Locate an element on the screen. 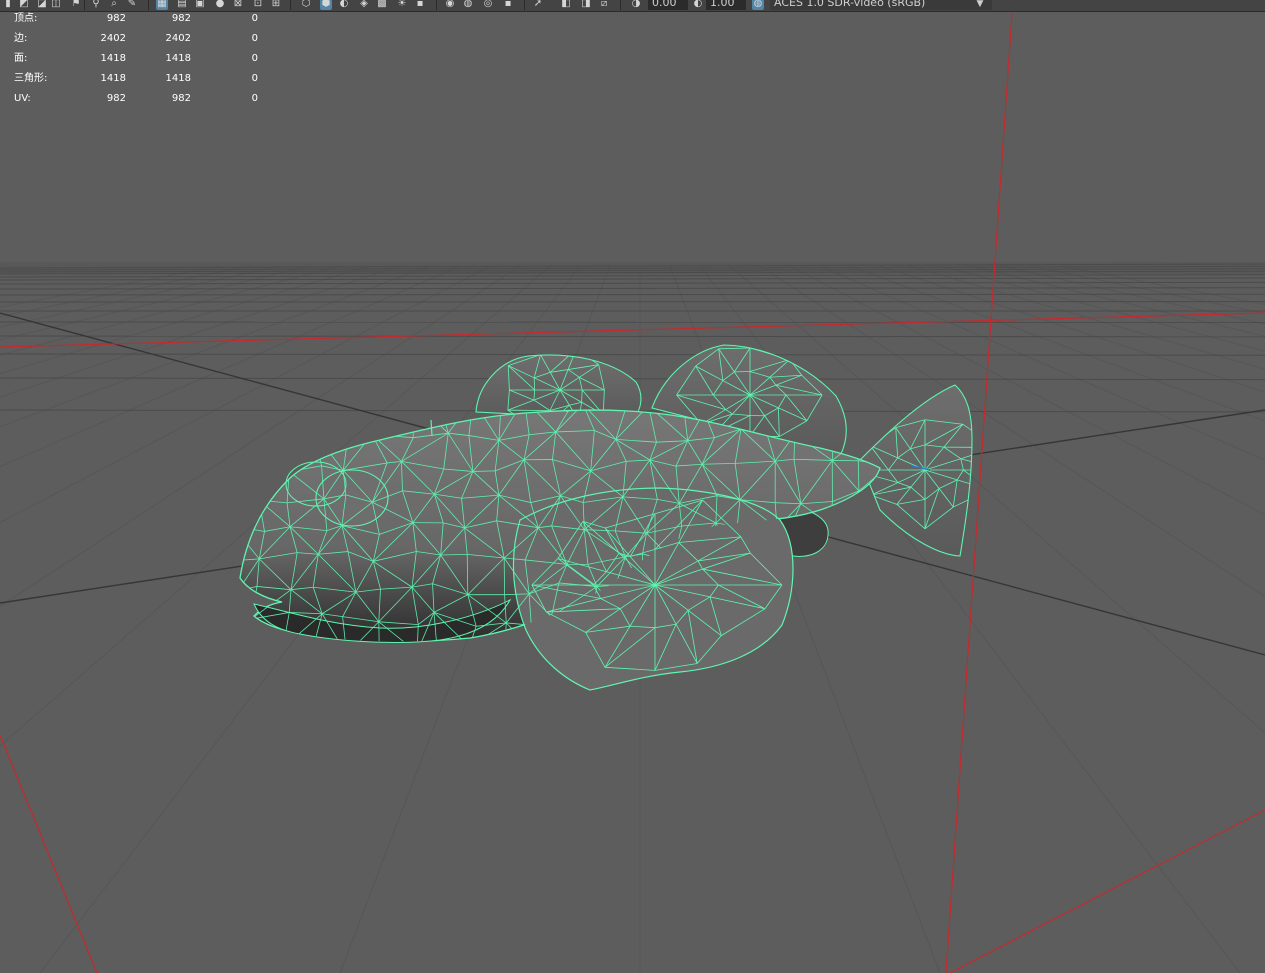 This screenshot has height=973, width=1265. color-management-icon: ◍ is located at coordinates (758, 5).